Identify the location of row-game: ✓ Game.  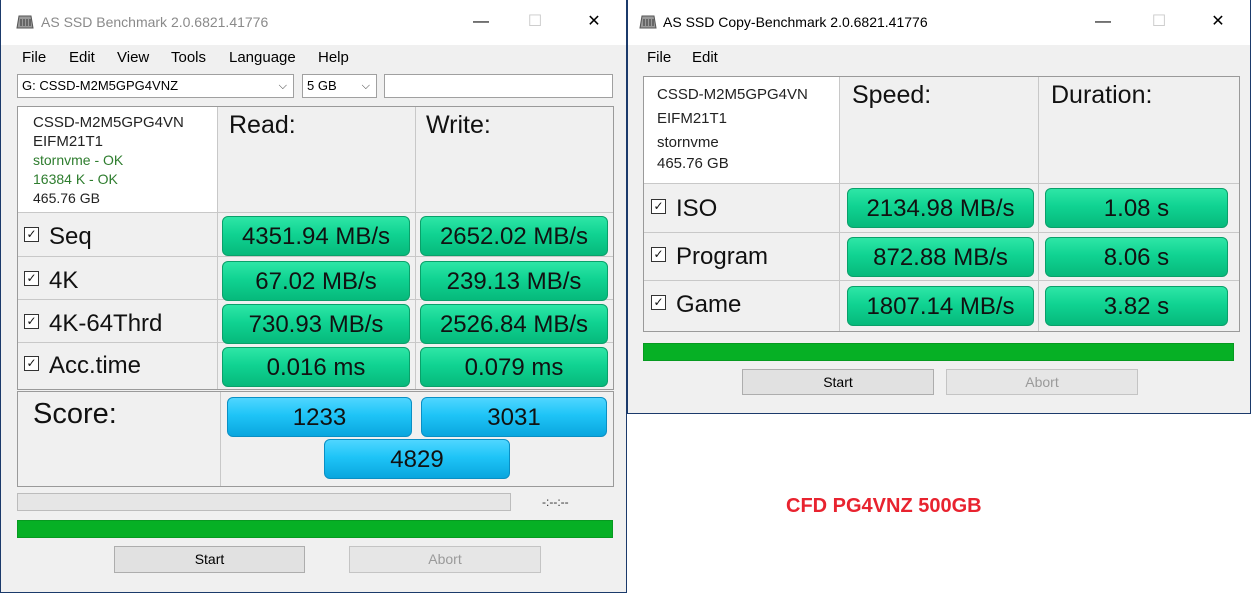
(696, 305).